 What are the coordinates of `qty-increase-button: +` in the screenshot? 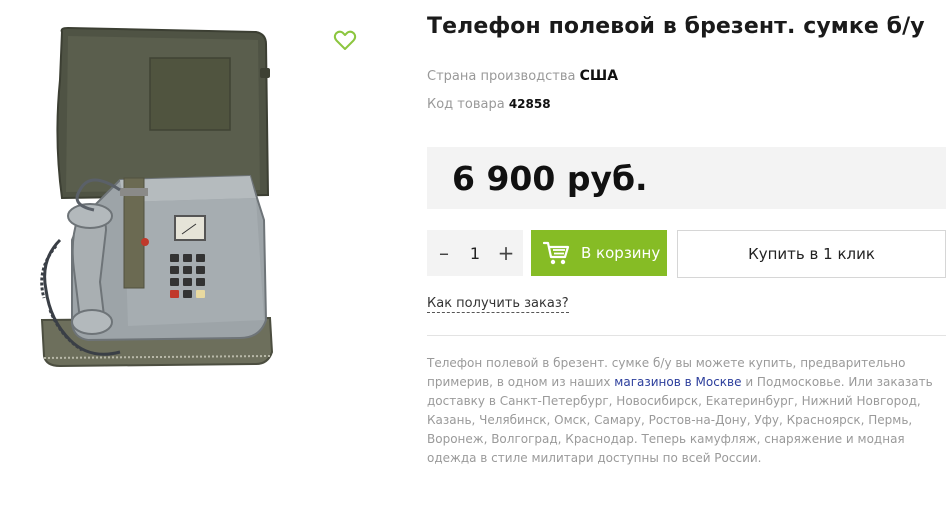 It's located at (506, 253).